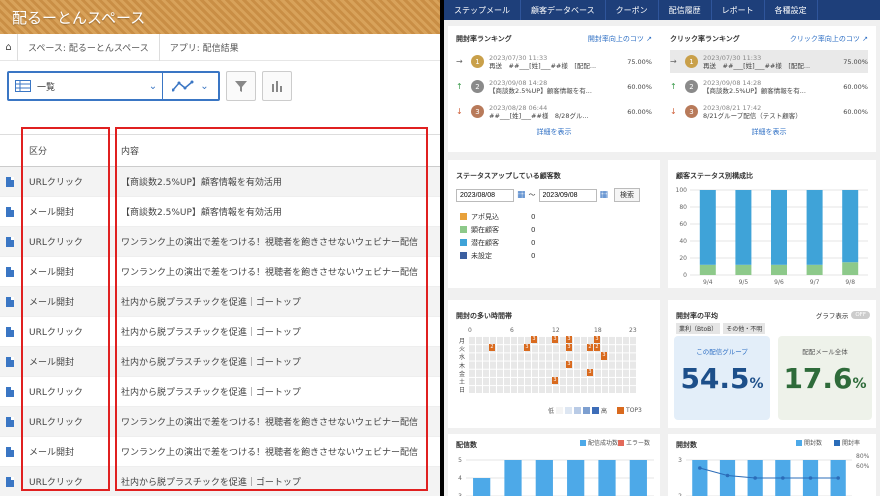 The width and height of the screenshot is (880, 496). What do you see at coordinates (277, 86) in the screenshot?
I see `graph-button` at bounding box center [277, 86].